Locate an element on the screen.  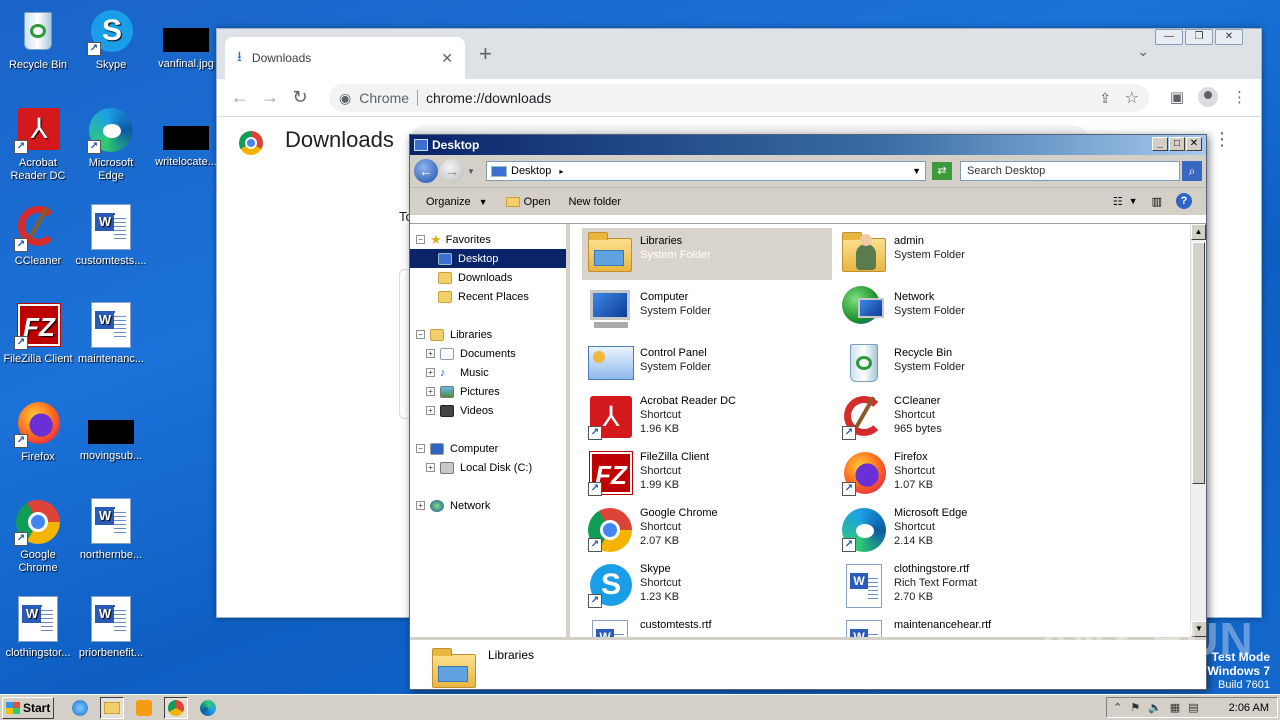
taskbar-ie-icon is located at coordinates (80, 708).